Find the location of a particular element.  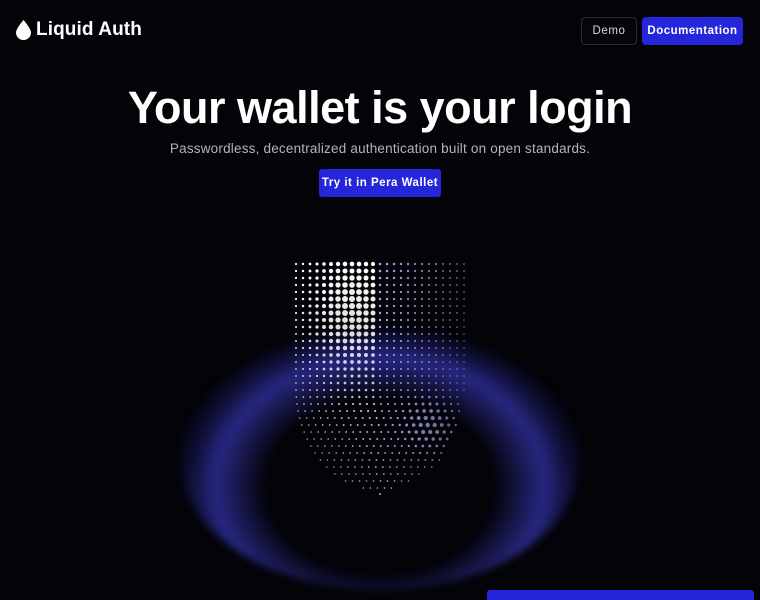

documentation-button: Documentation is located at coordinates (692, 31).